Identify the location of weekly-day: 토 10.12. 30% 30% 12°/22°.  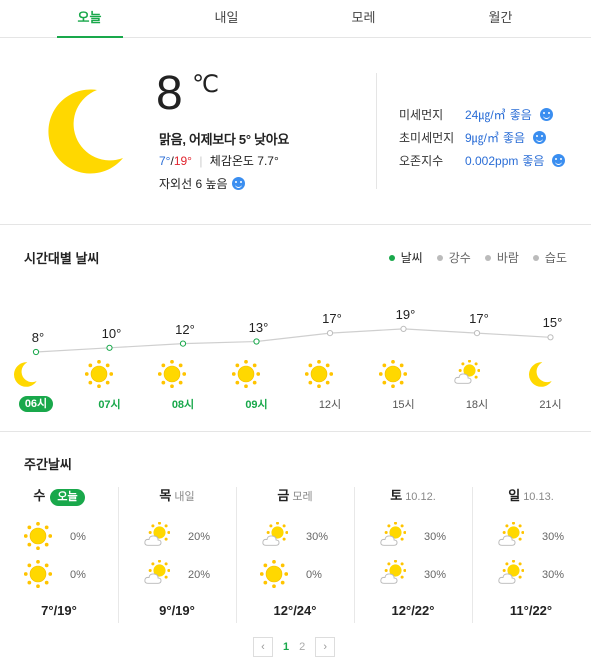
(413, 555).